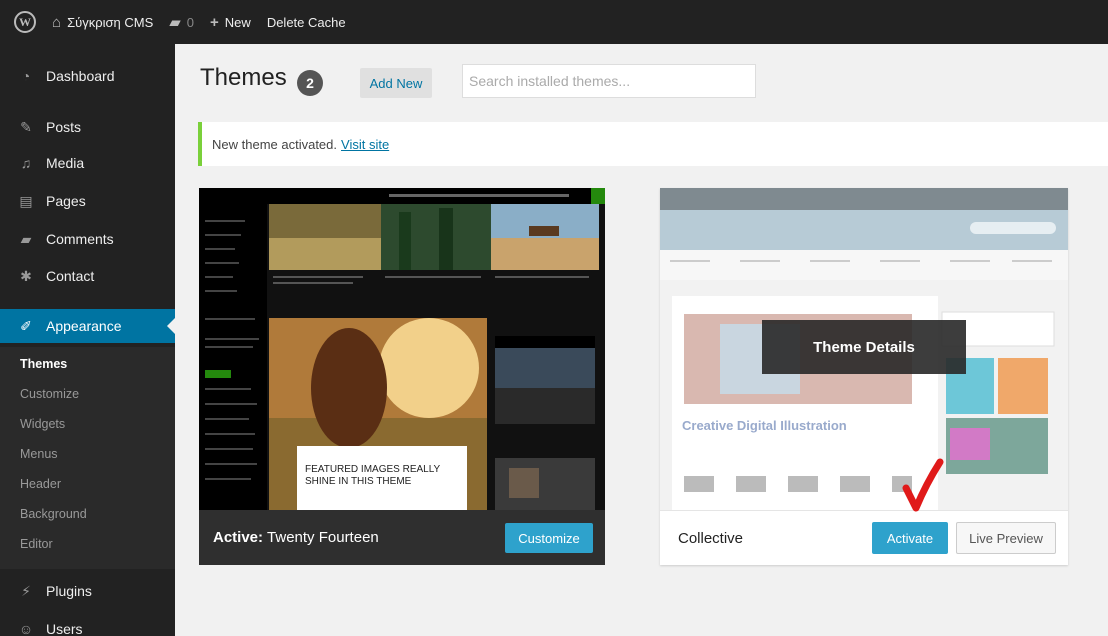 The width and height of the screenshot is (1108, 636). I want to click on sidebar-item-label: Posts, so click(64, 127).